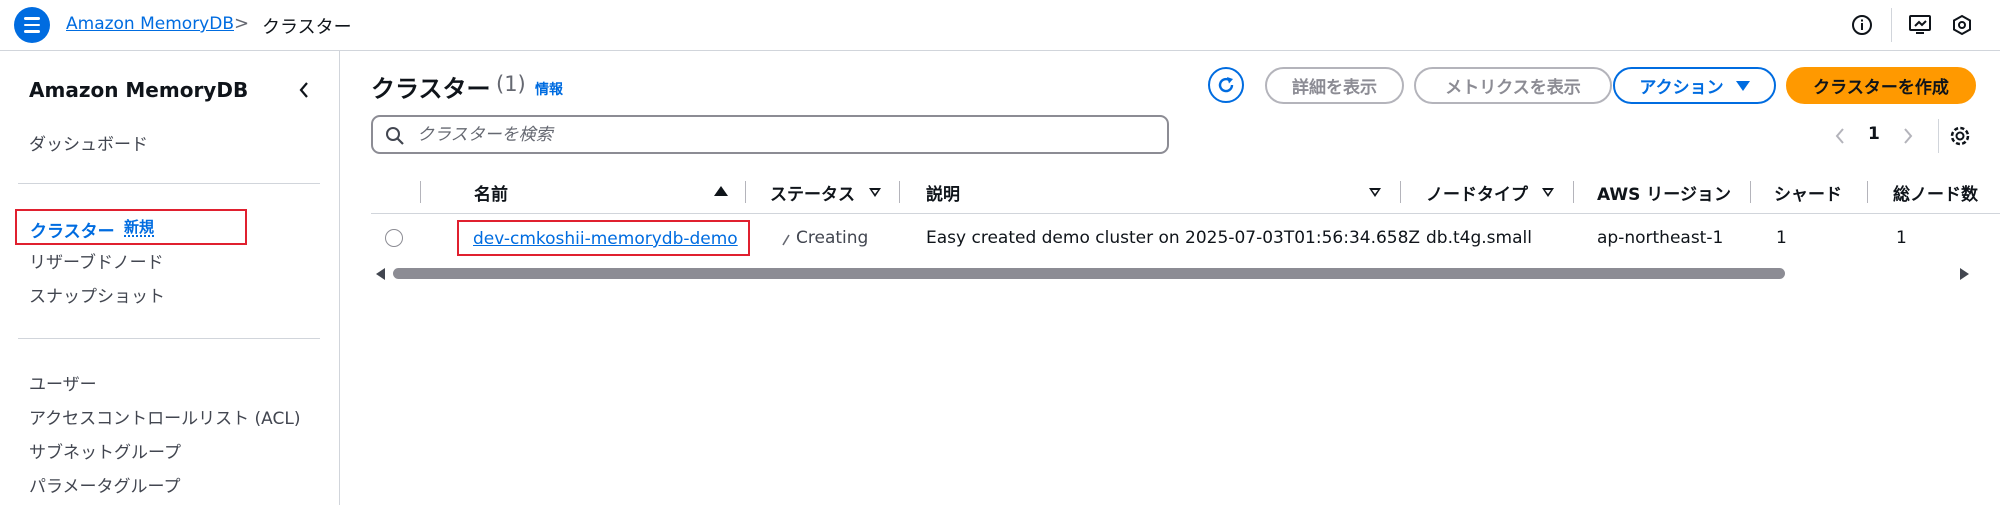 The width and height of the screenshot is (2000, 505). Describe the element at coordinates (1960, 136) in the screenshot. I see `gear-icon` at that location.